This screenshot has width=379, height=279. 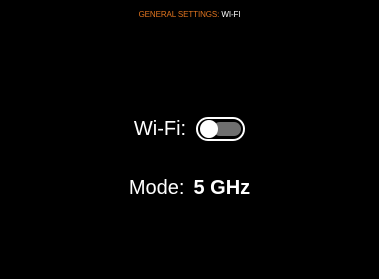 I want to click on breadcrumb-section: GENERAL SETTINGS:, so click(x=179, y=14).